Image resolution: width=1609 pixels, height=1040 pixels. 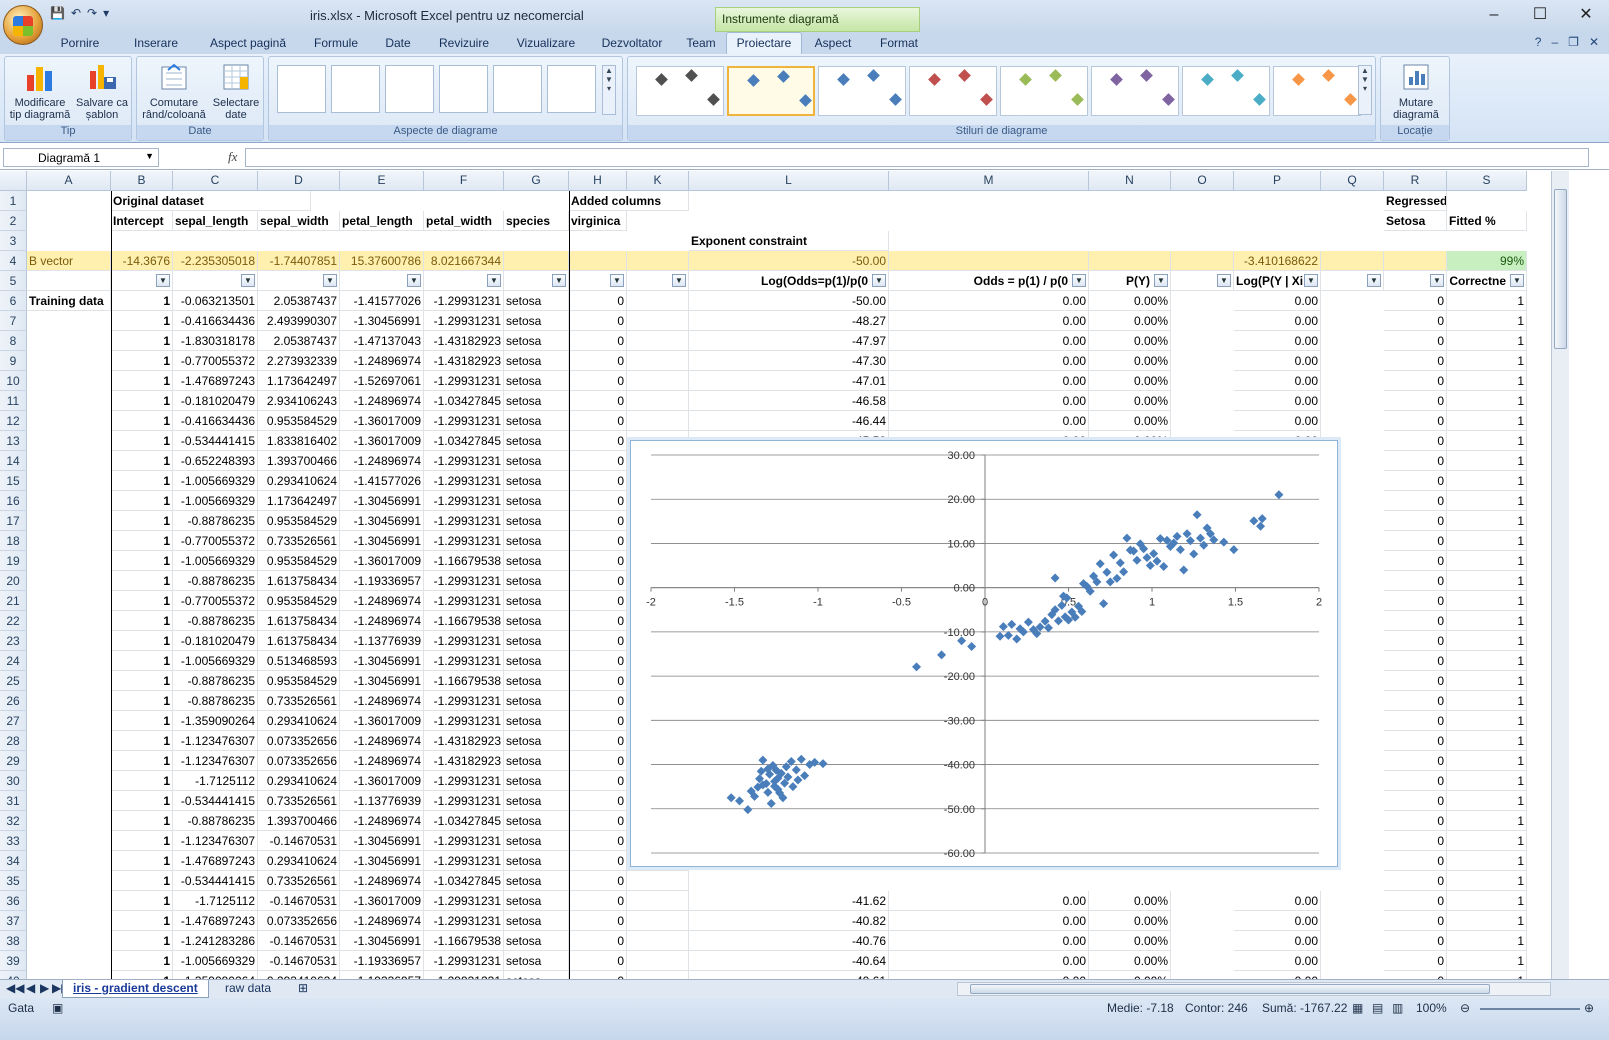 What do you see at coordinates (658, 181) in the screenshot?
I see `column-header: K` at bounding box center [658, 181].